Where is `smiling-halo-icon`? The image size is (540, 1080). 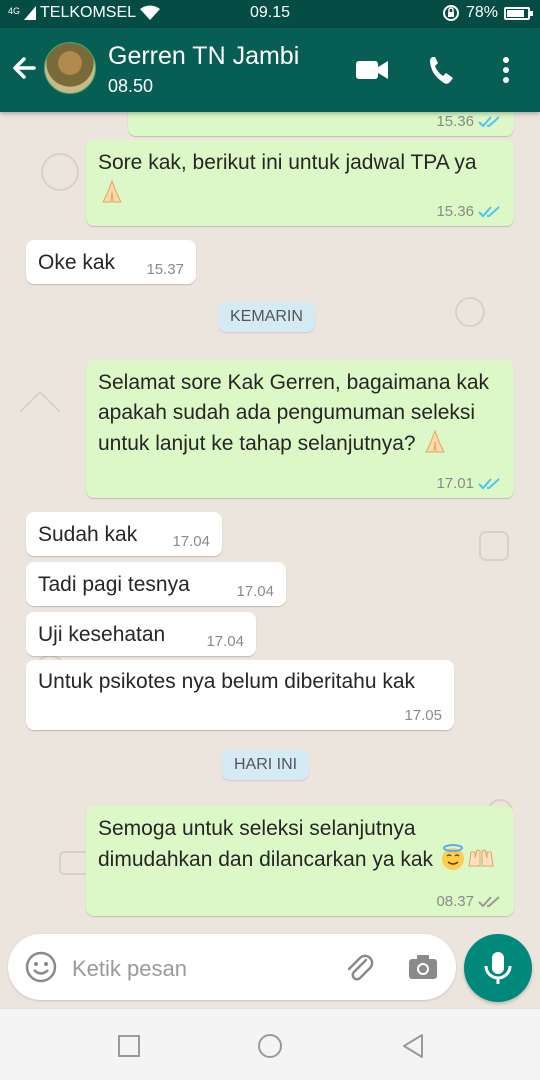 smiling-halo-icon is located at coordinates (453, 858).